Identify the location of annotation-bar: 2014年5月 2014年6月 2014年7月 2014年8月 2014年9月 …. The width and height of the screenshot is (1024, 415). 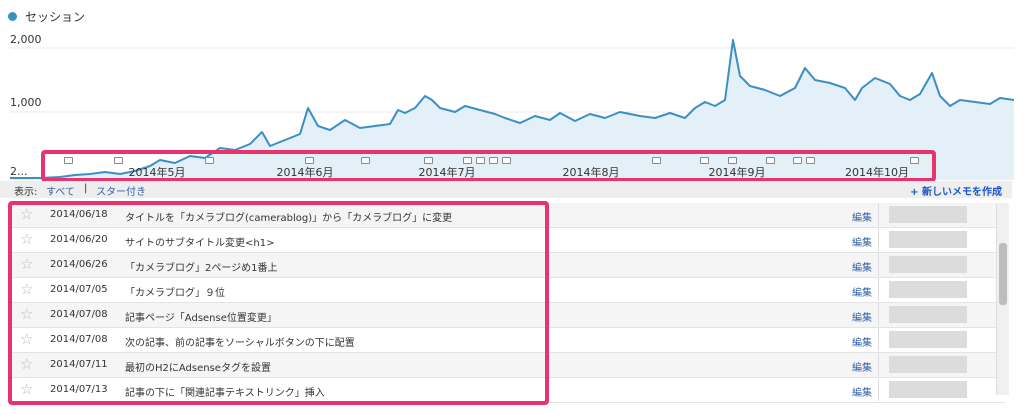
(512, 166).